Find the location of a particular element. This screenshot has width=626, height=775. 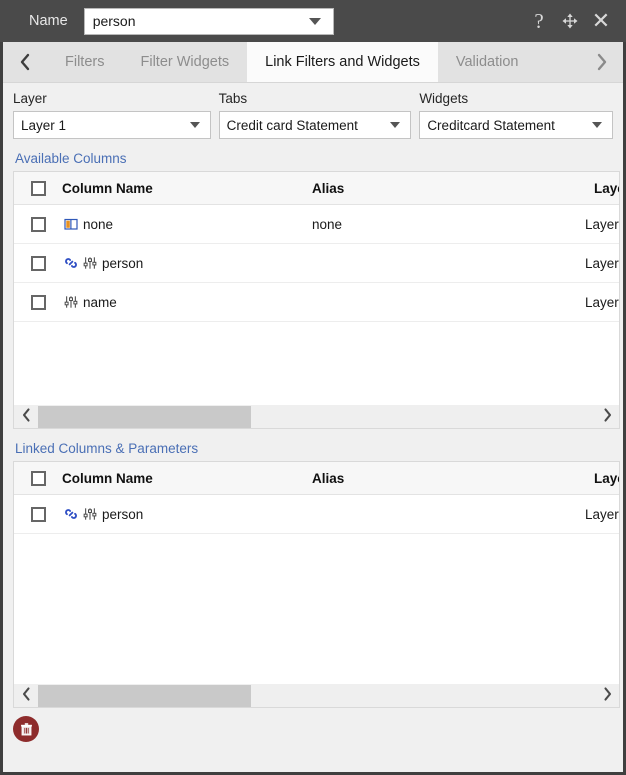

tabs-label: Tabs is located at coordinates (233, 98).